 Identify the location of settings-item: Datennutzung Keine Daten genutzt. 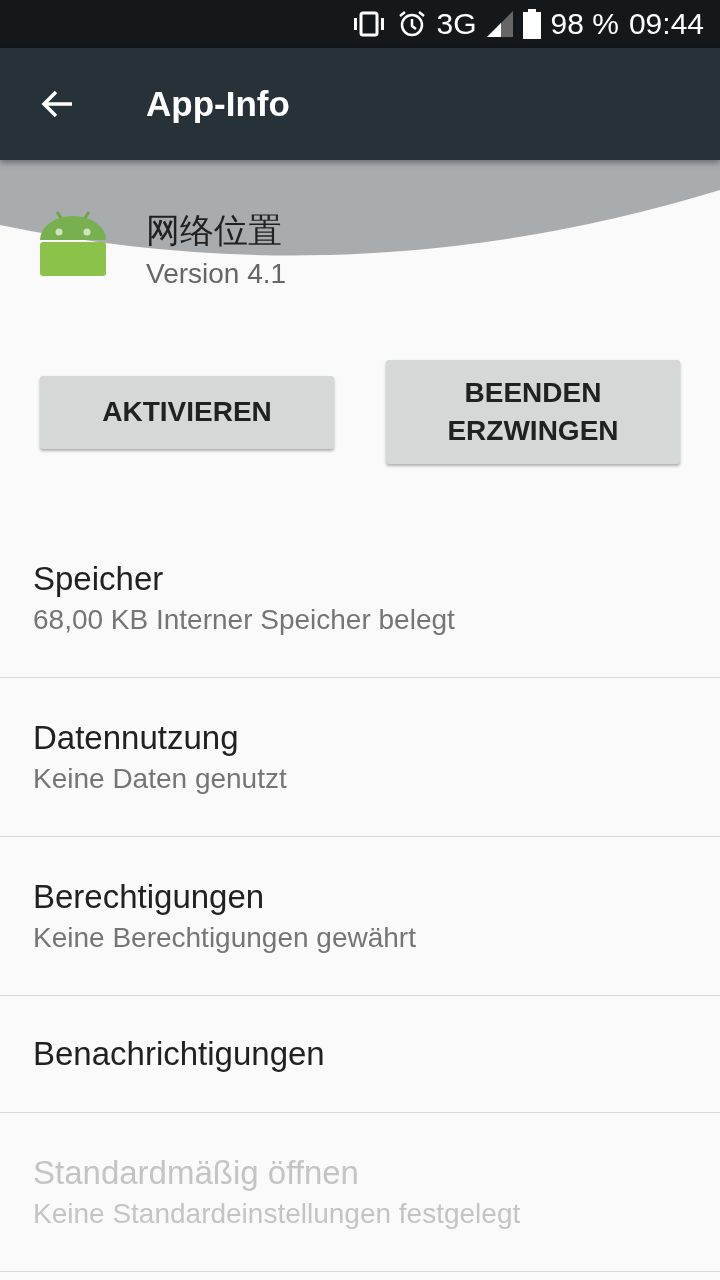
(360, 757).